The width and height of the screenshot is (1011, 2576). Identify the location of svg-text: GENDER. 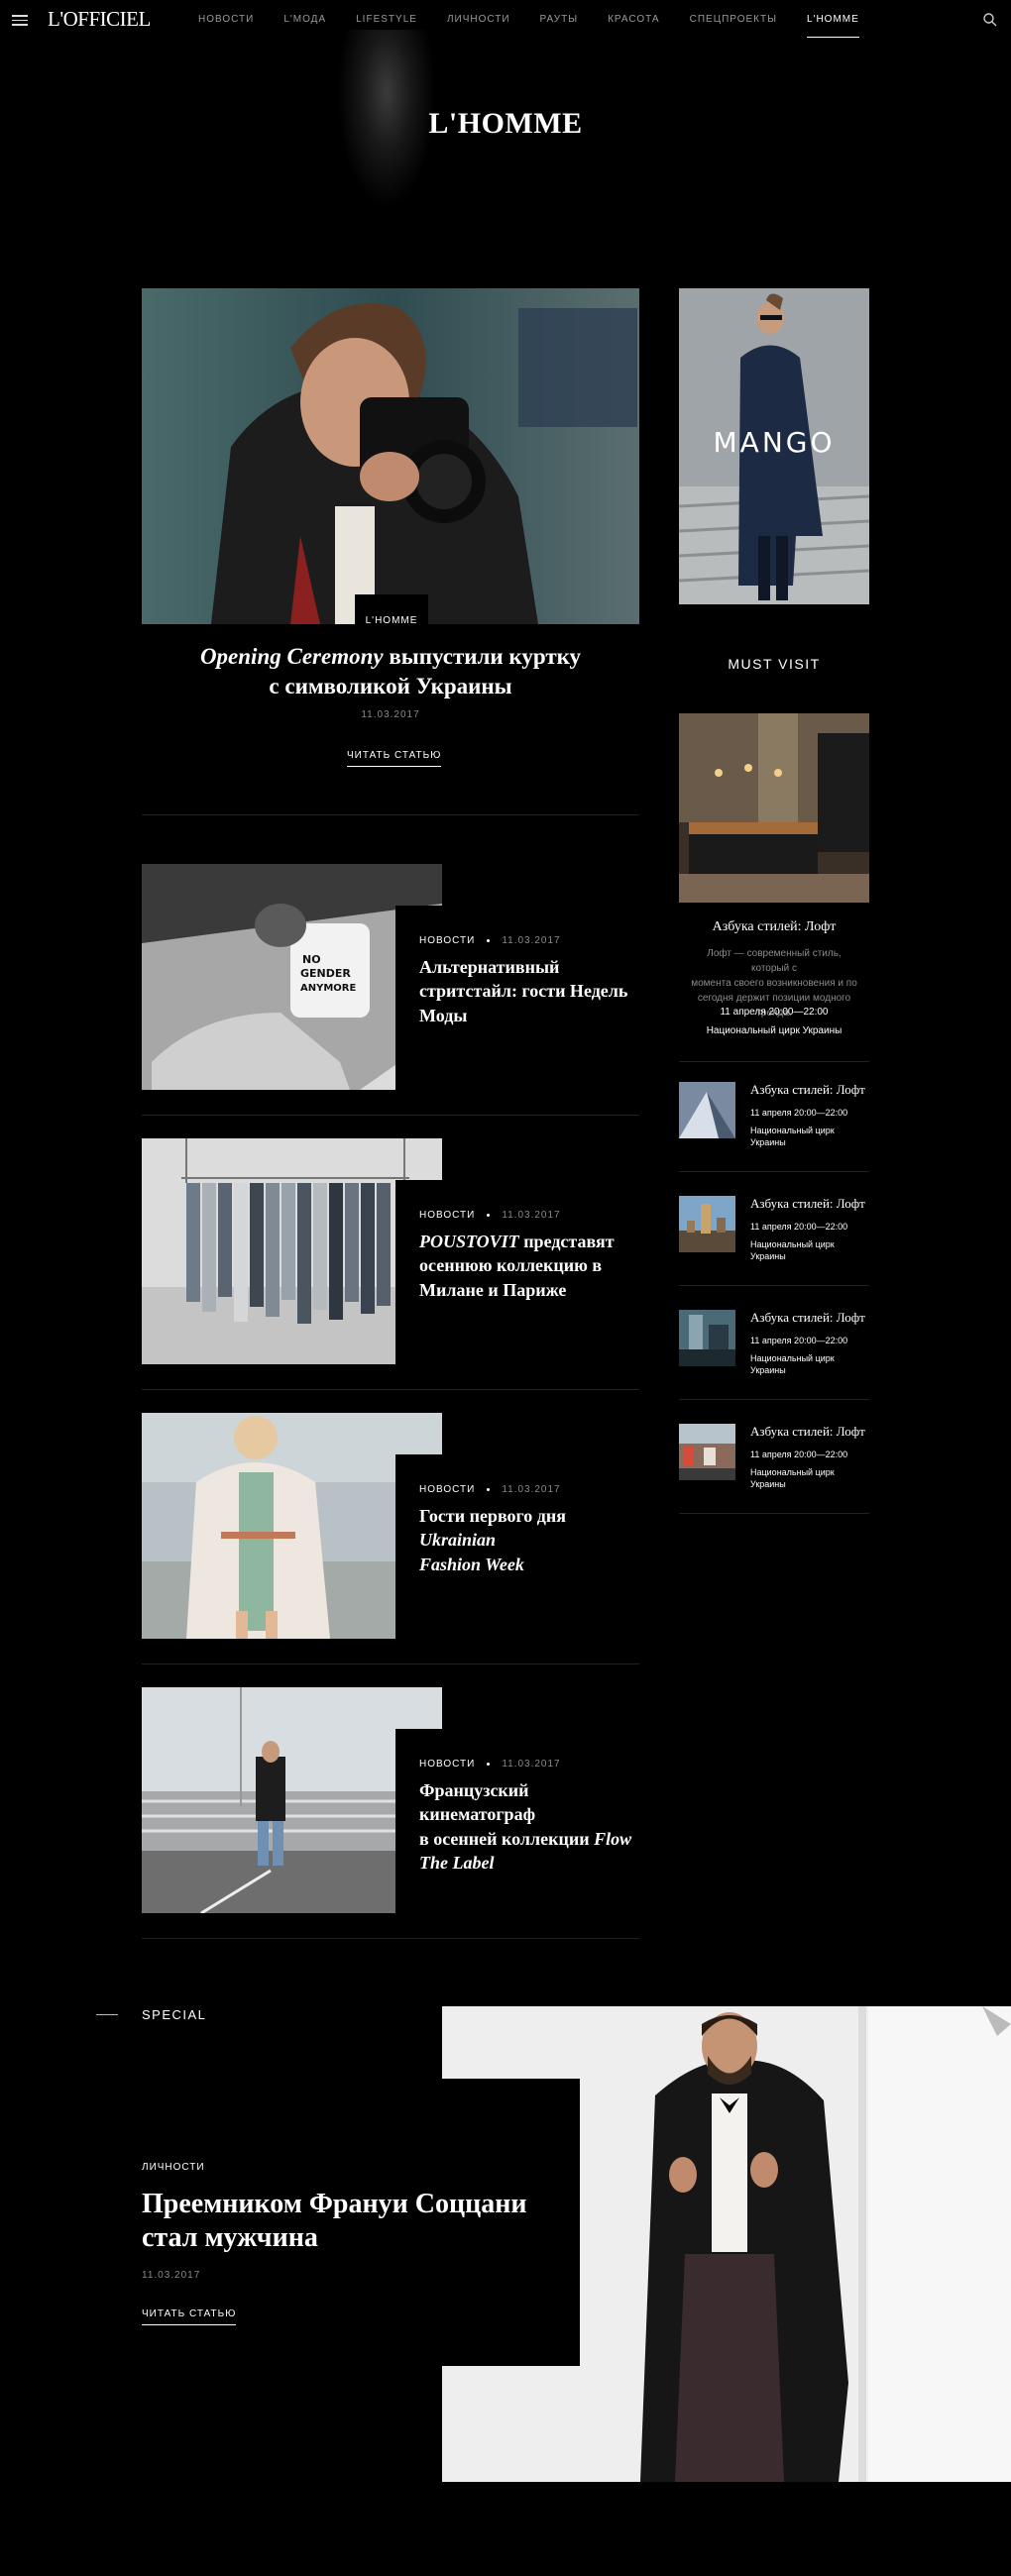
(325, 973).